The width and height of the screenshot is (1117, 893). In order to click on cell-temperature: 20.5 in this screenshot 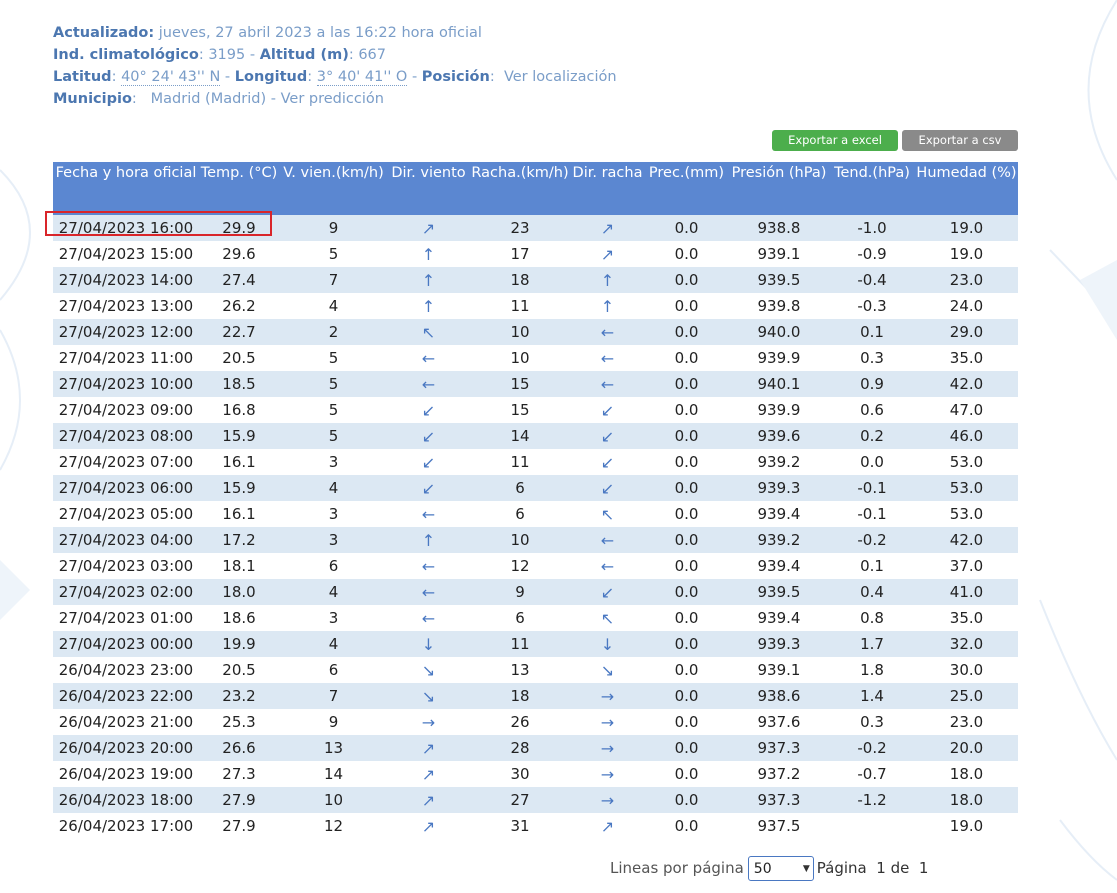, I will do `click(239, 670)`.